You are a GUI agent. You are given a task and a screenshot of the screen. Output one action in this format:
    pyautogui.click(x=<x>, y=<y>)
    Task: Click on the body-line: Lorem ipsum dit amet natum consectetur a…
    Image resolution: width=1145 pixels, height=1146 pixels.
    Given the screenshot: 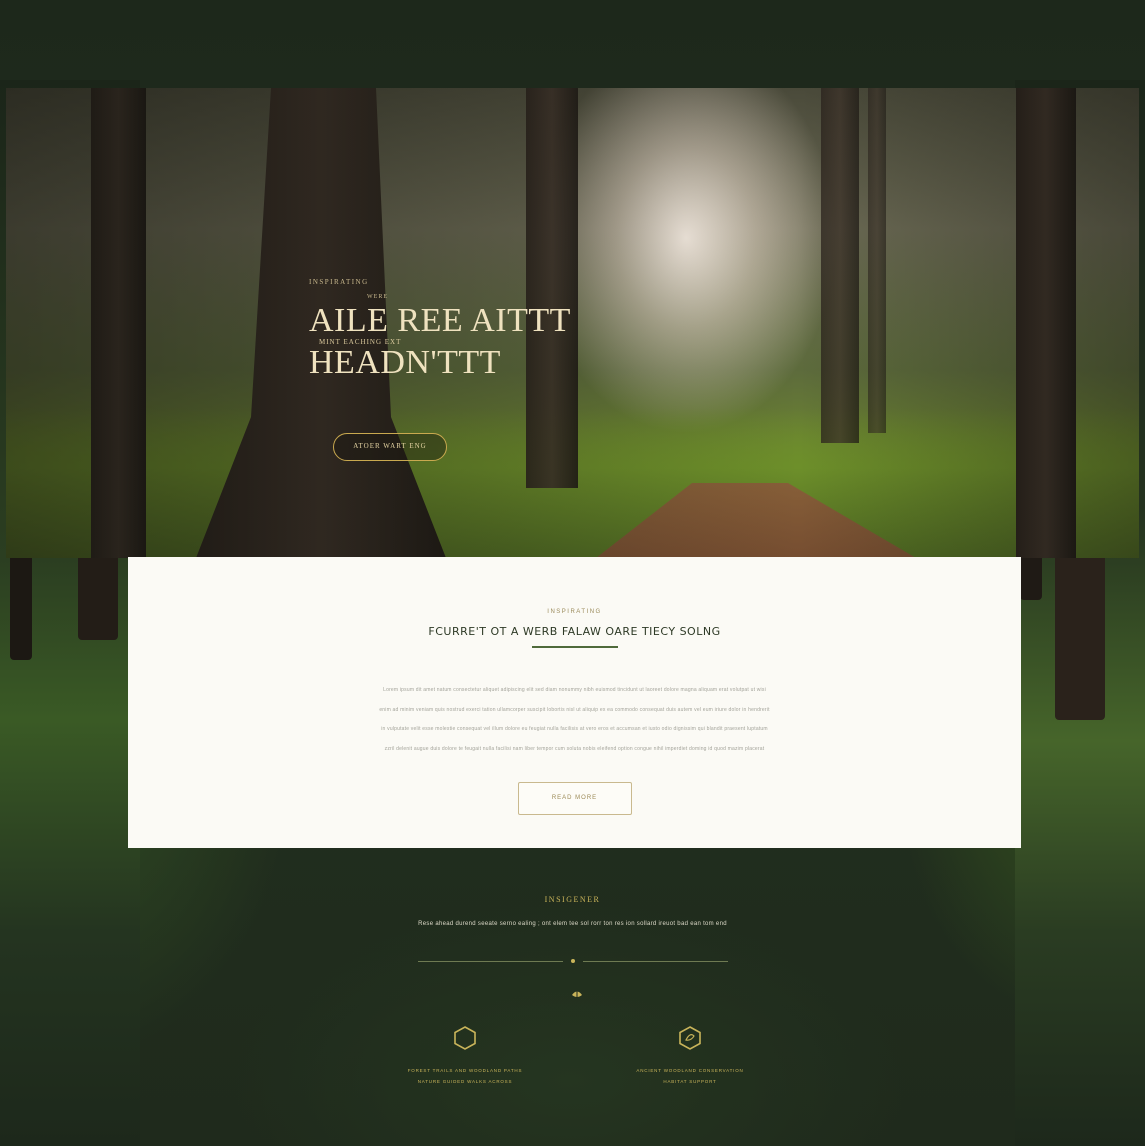 What is the action you would take?
    pyautogui.click(x=574, y=690)
    